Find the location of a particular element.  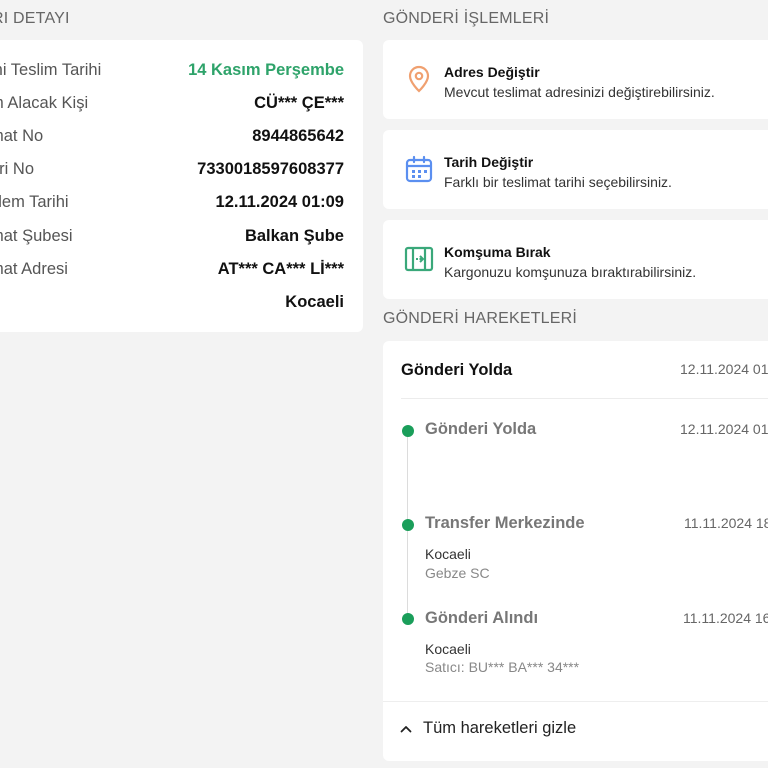

detail-row-recipient: m Alacak Kişi CÜ*** ÇE*** is located at coordinates (172, 103).